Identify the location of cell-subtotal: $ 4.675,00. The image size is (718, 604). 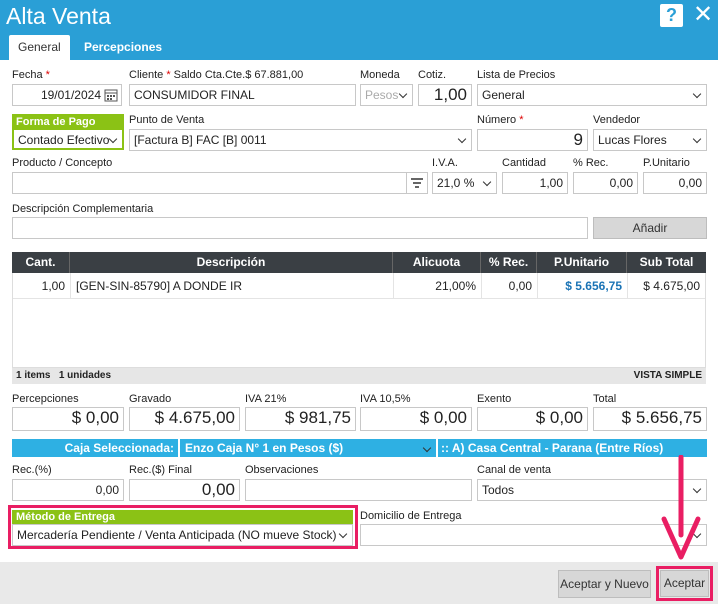
(671, 286).